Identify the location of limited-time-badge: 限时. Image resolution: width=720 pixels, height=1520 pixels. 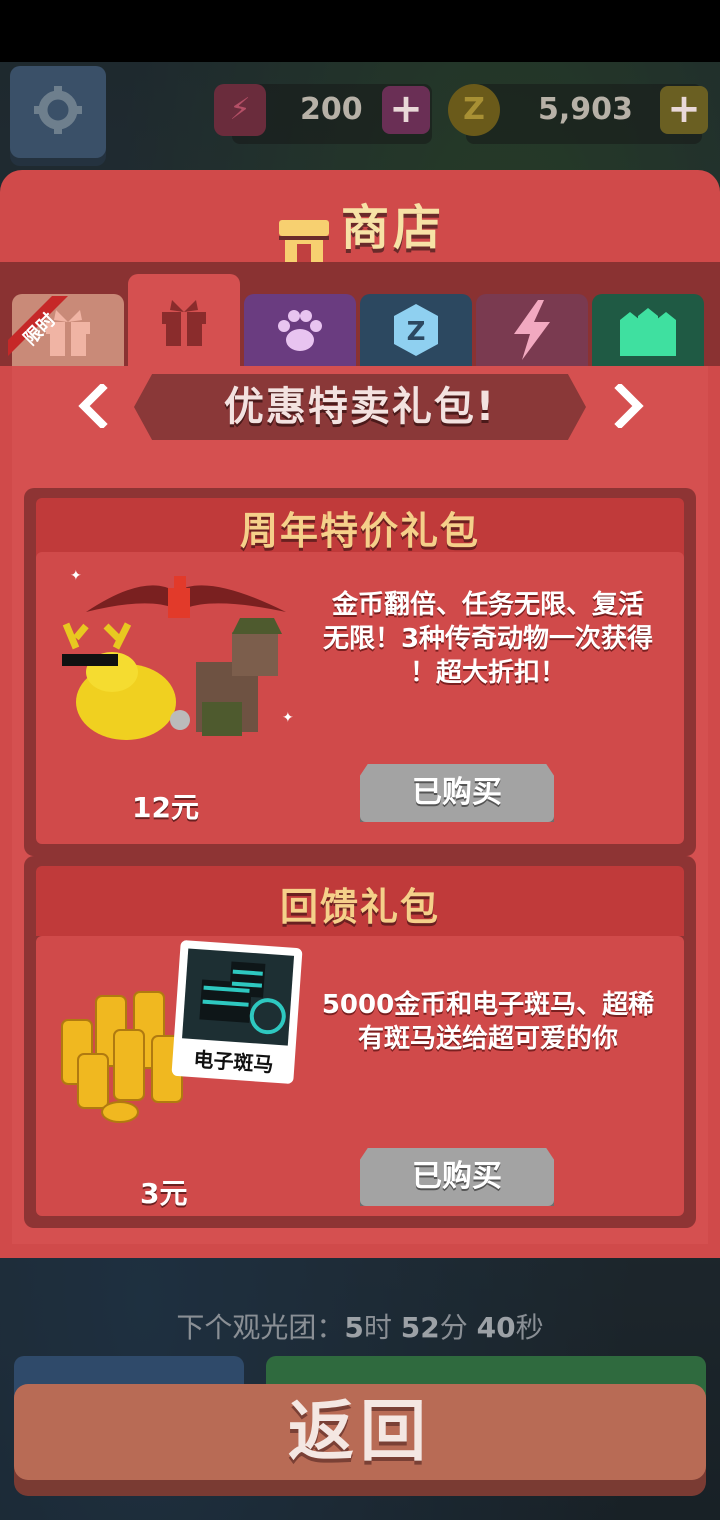
(38, 326).